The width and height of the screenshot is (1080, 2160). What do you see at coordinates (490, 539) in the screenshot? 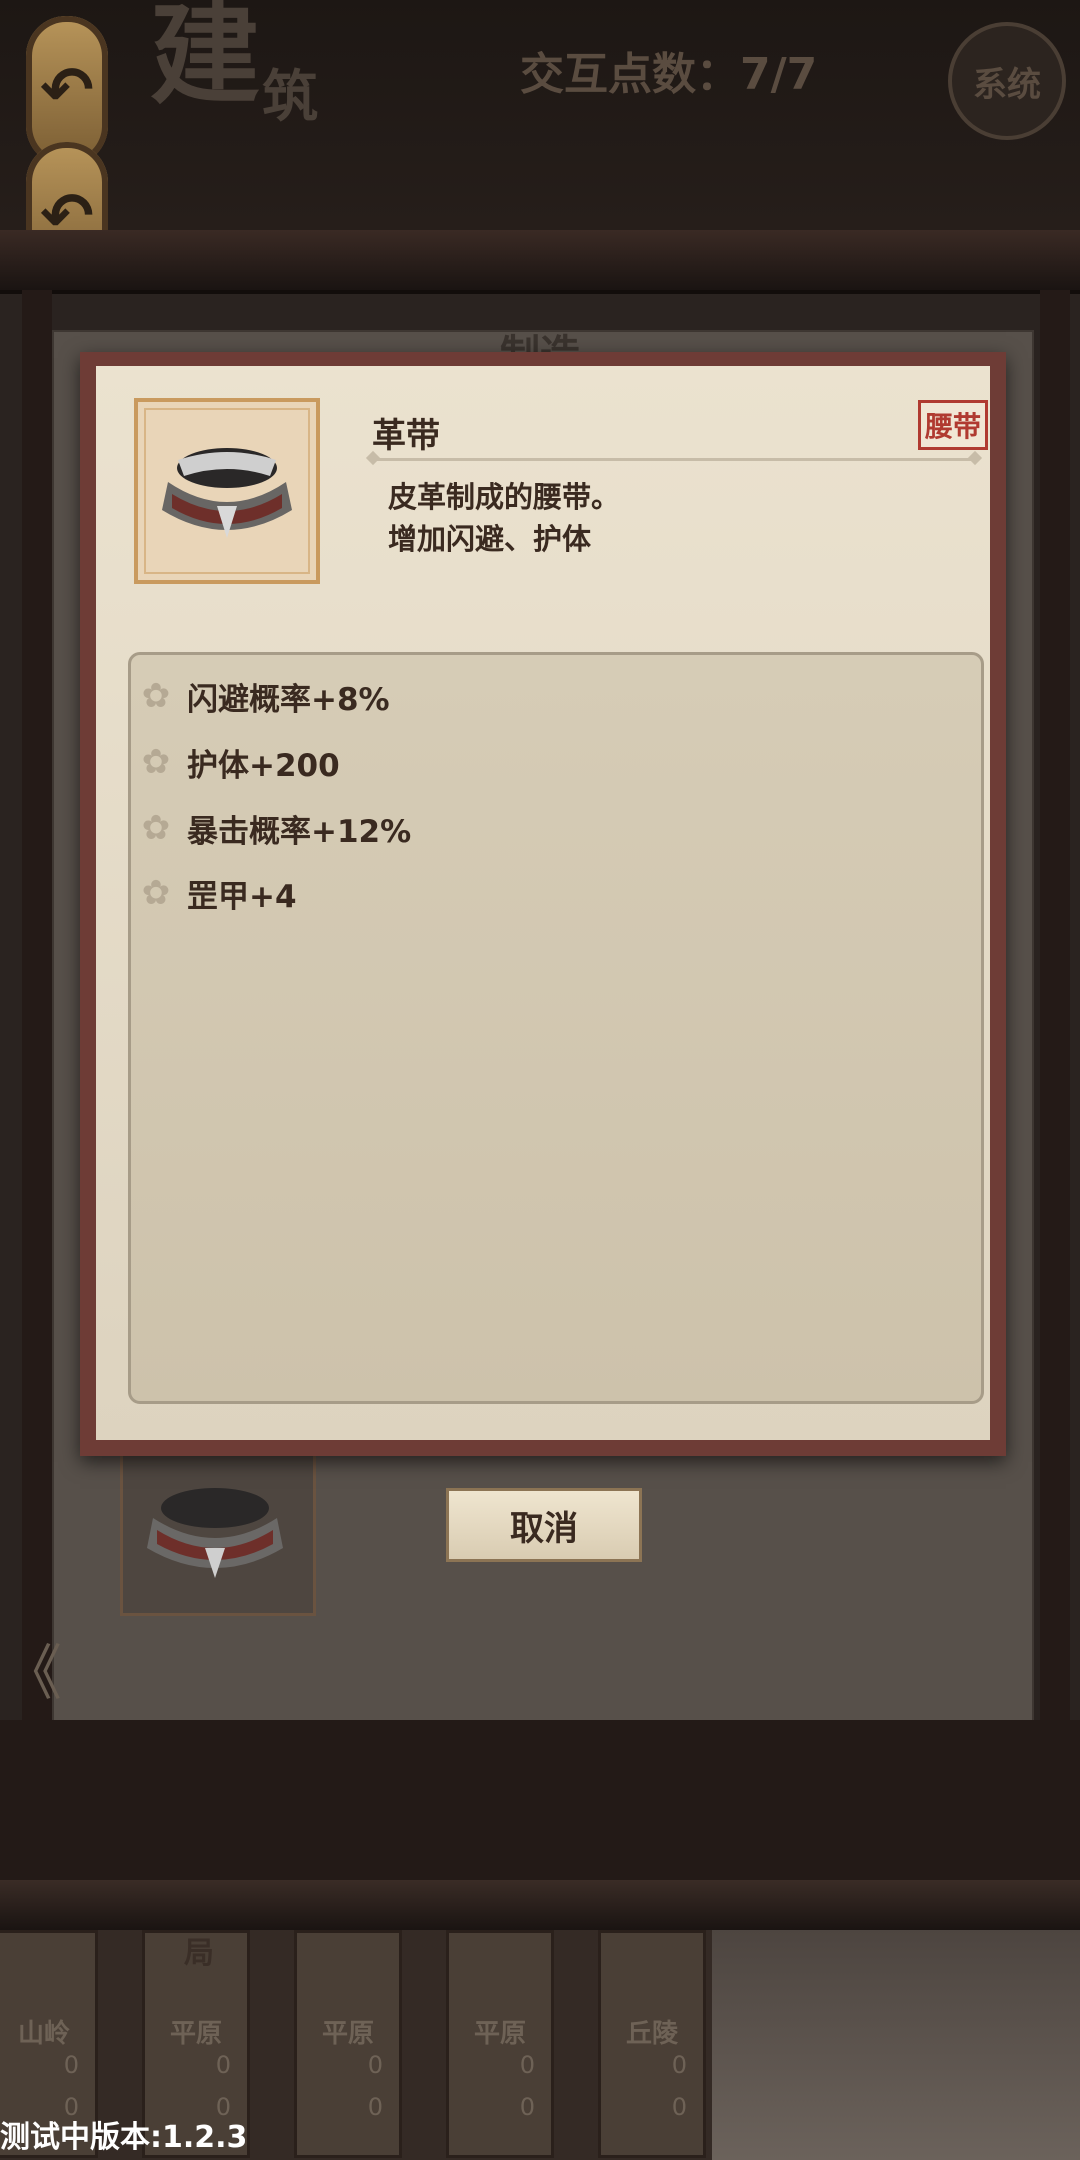
I see `description-line: 增加闪避、护体` at bounding box center [490, 539].